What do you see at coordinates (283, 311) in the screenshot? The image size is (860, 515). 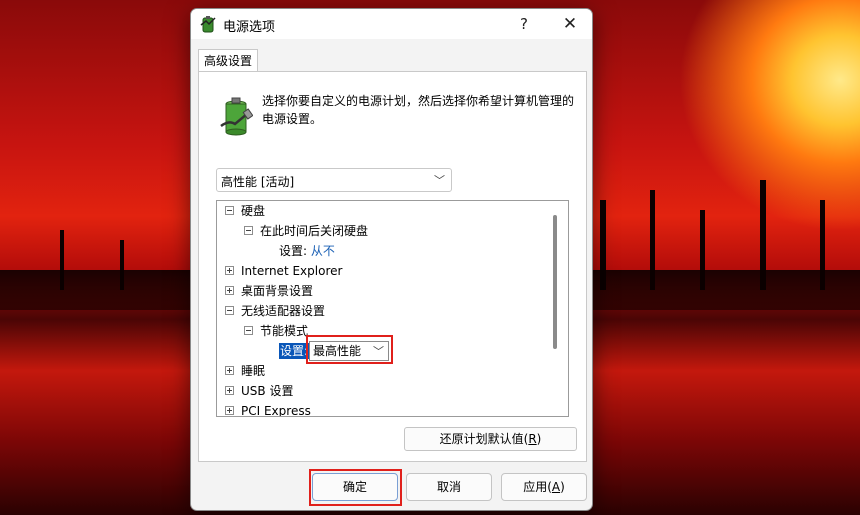 I see `tree-item-label: 无线适配器设置` at bounding box center [283, 311].